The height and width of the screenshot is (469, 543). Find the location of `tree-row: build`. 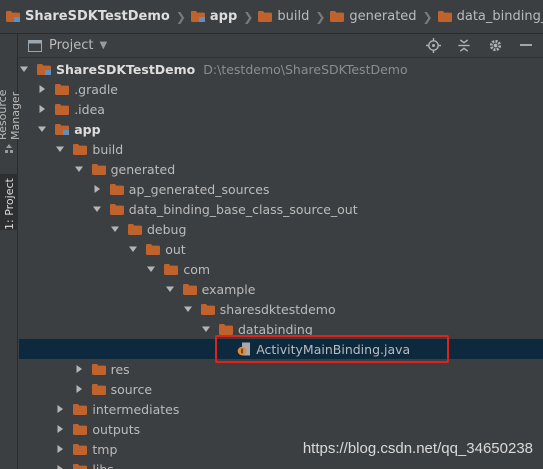

tree-row: build is located at coordinates (281, 149).